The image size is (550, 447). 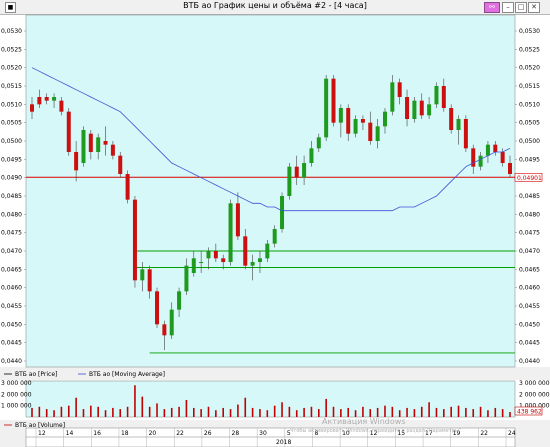 I want to click on price-tick-label-left: 0,0440, so click(x=11, y=361).